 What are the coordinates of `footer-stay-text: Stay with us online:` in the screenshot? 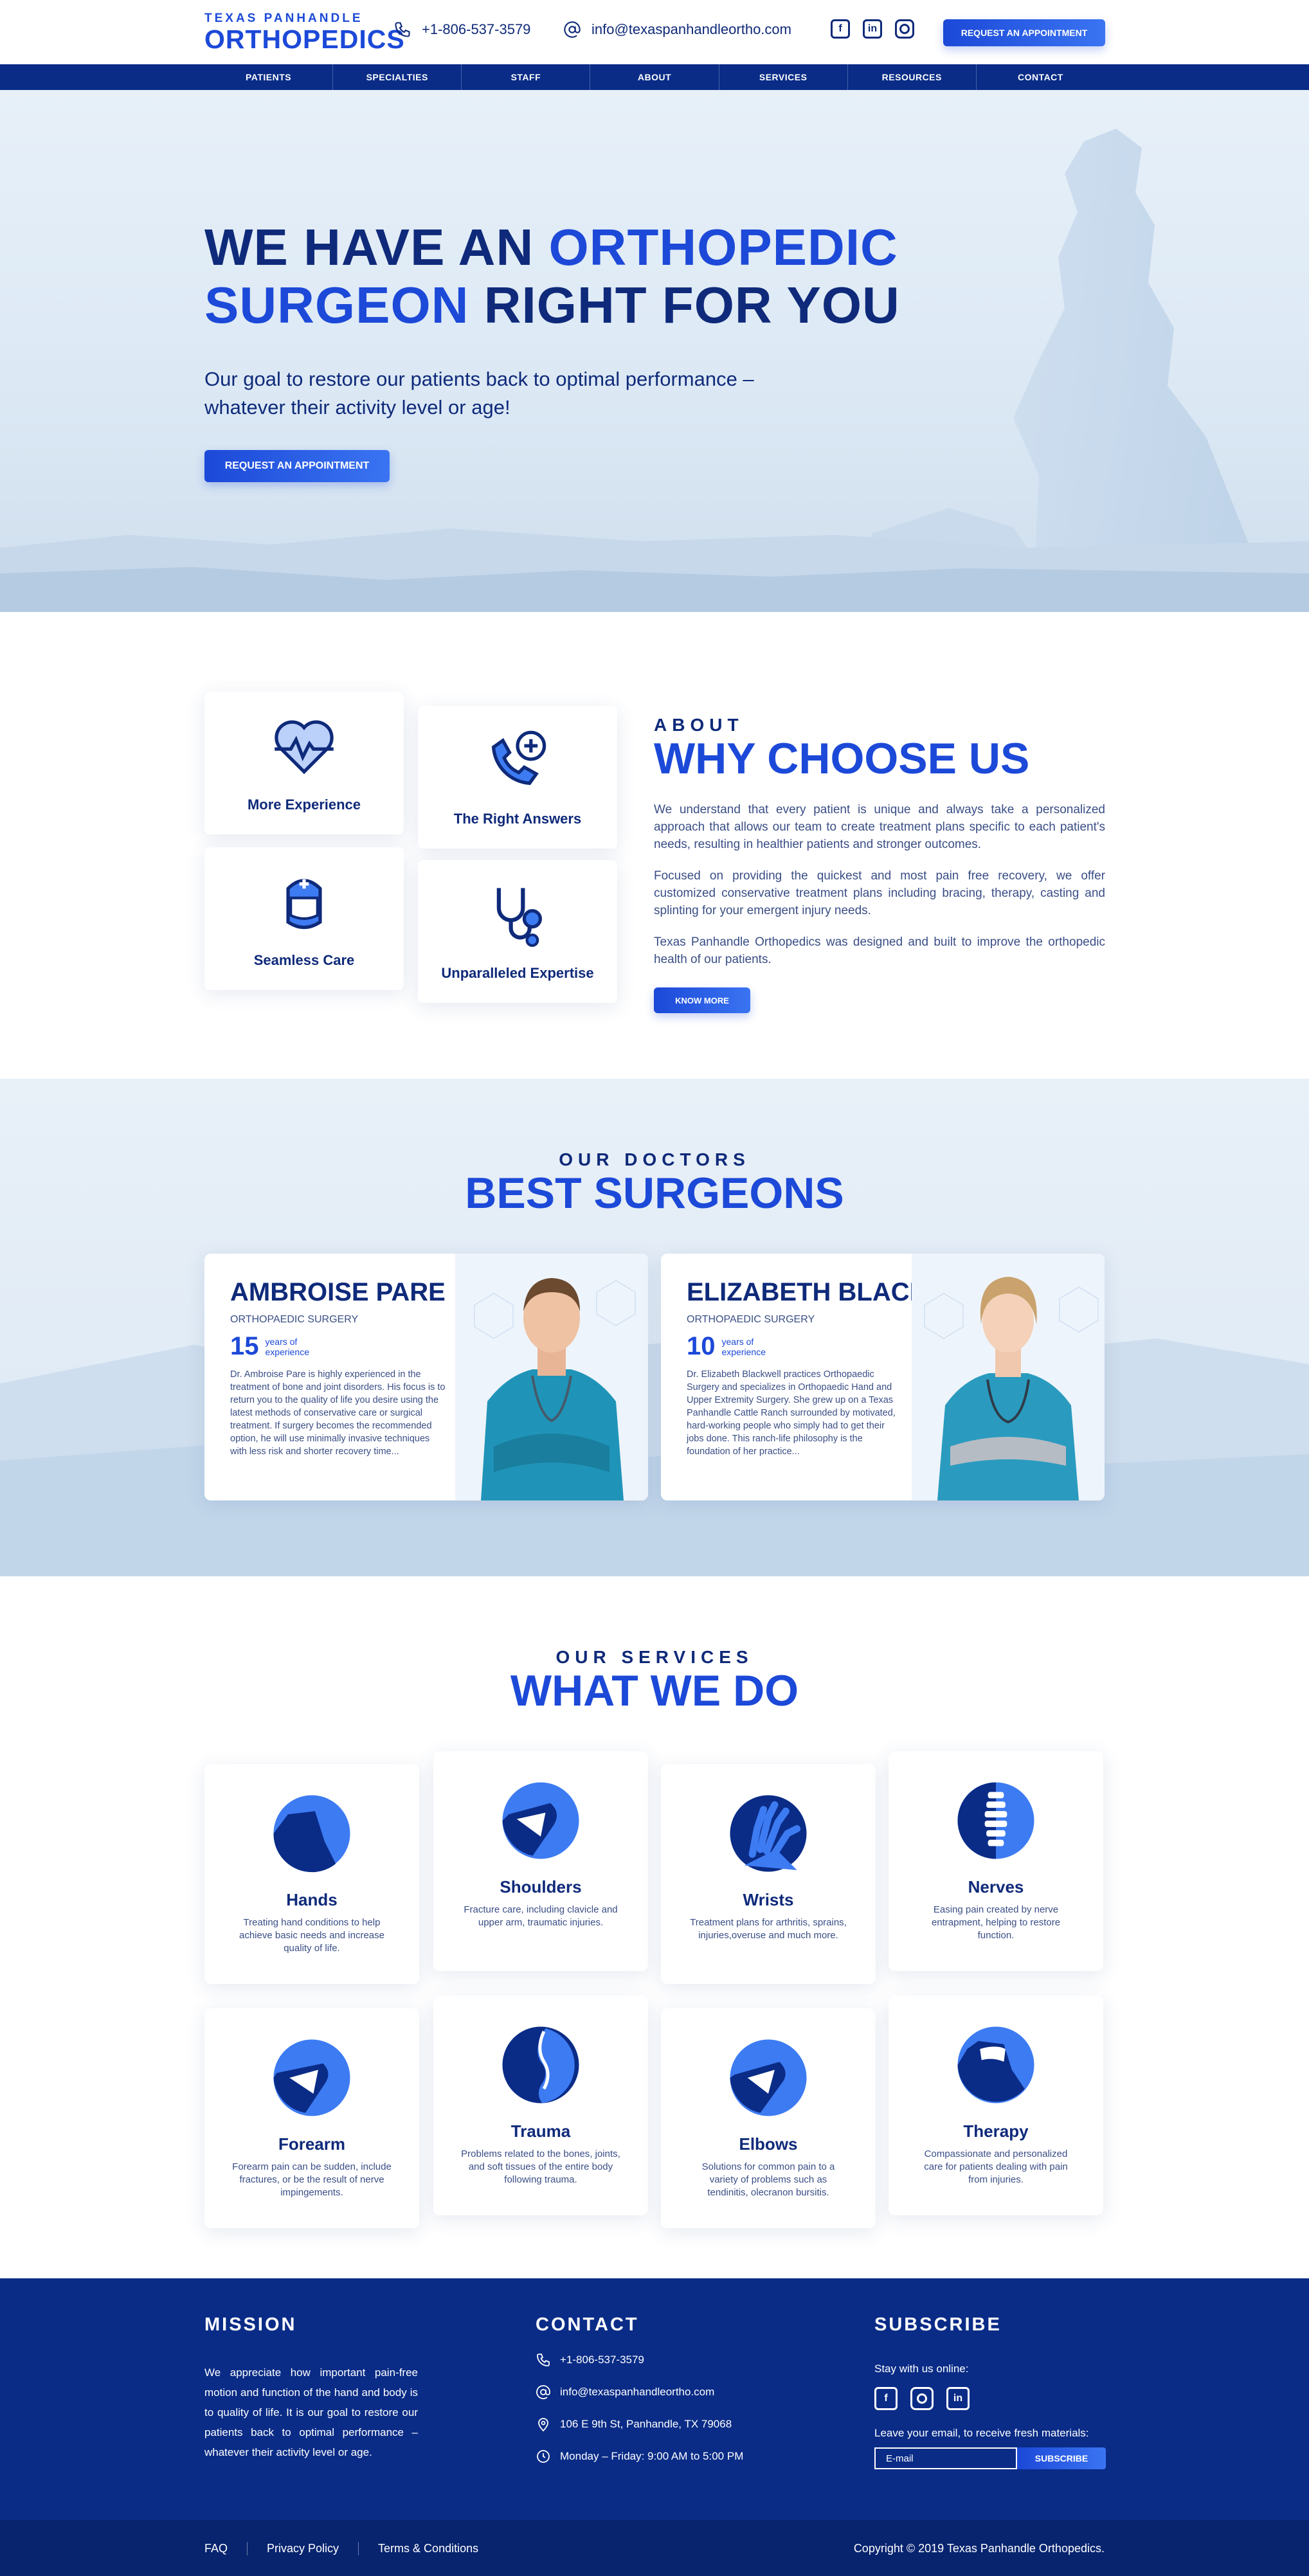 It's located at (921, 2369).